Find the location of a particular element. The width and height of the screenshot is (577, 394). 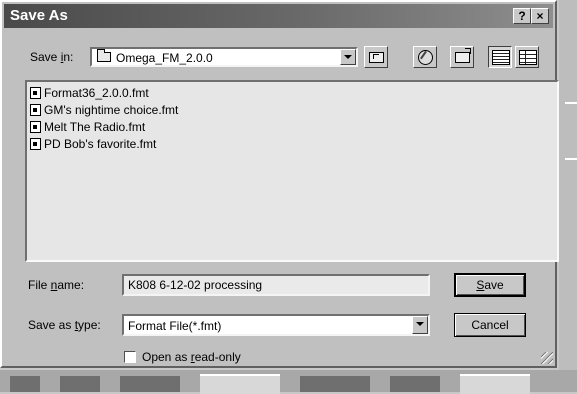

file-item-name: Melt The Radio.fmt is located at coordinates (95, 127).